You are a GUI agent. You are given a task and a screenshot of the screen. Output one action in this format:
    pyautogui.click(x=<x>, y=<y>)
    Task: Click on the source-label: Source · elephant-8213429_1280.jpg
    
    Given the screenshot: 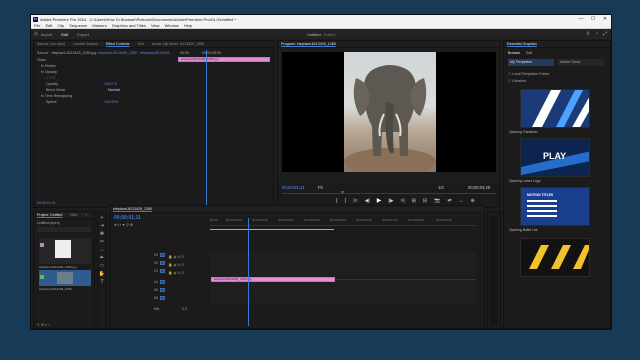 What is the action you would take?
    pyautogui.click(x=67, y=53)
    